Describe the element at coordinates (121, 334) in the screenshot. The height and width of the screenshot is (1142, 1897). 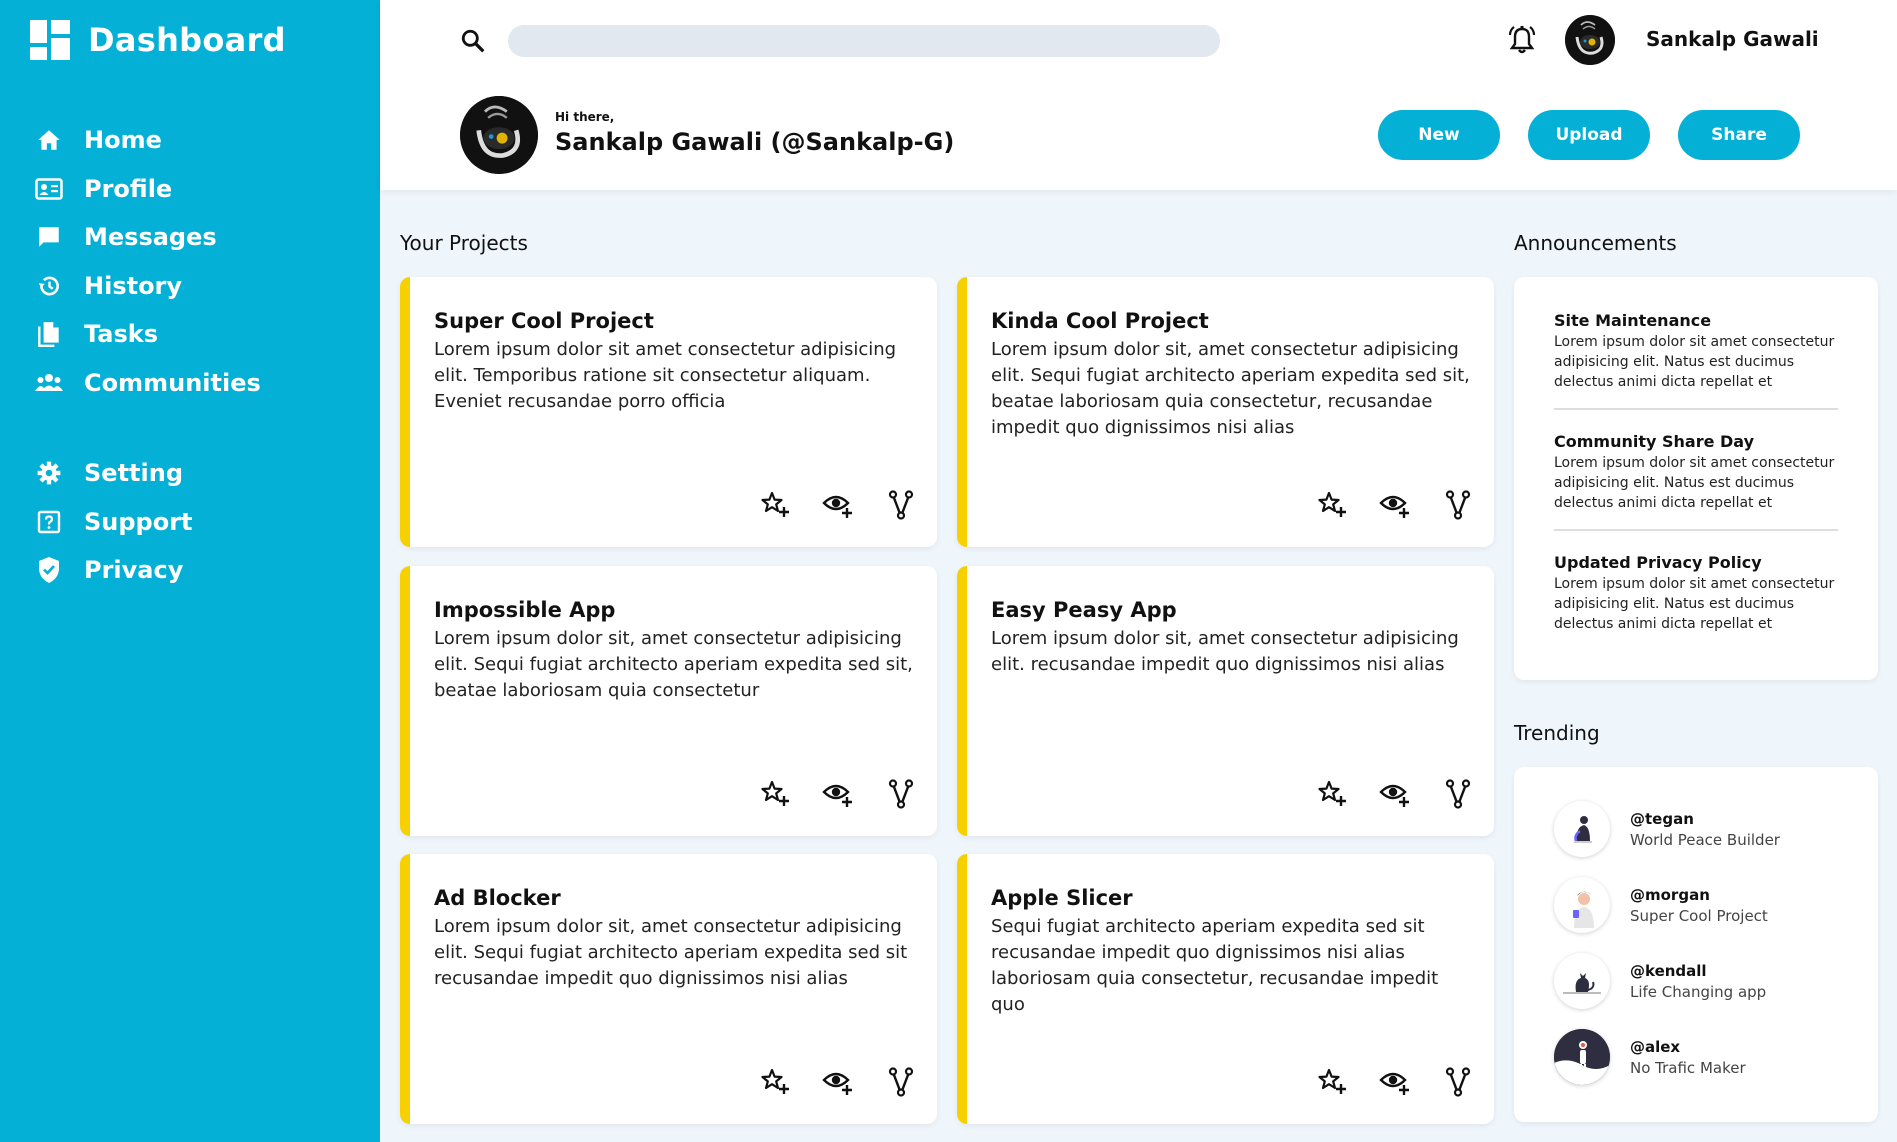
I see `sidebar-item-label: Tasks` at that location.